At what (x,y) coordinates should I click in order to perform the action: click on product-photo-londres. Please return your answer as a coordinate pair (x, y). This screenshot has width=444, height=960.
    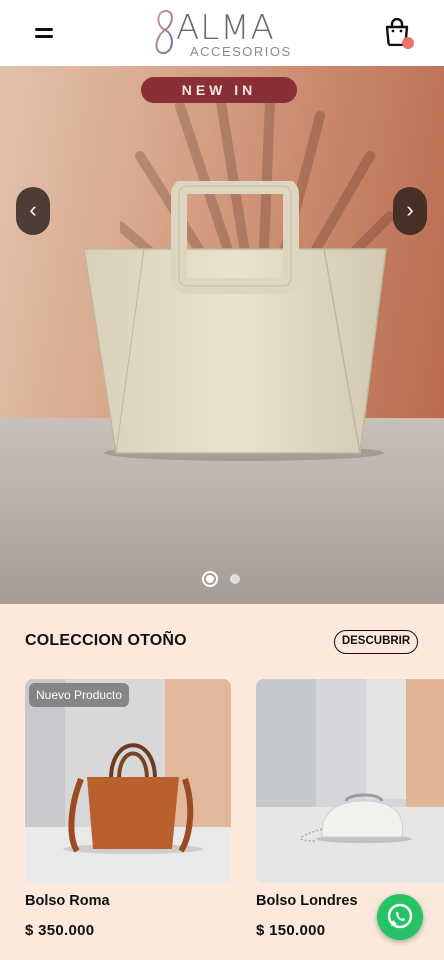
    Looking at the image, I should click on (350, 781).